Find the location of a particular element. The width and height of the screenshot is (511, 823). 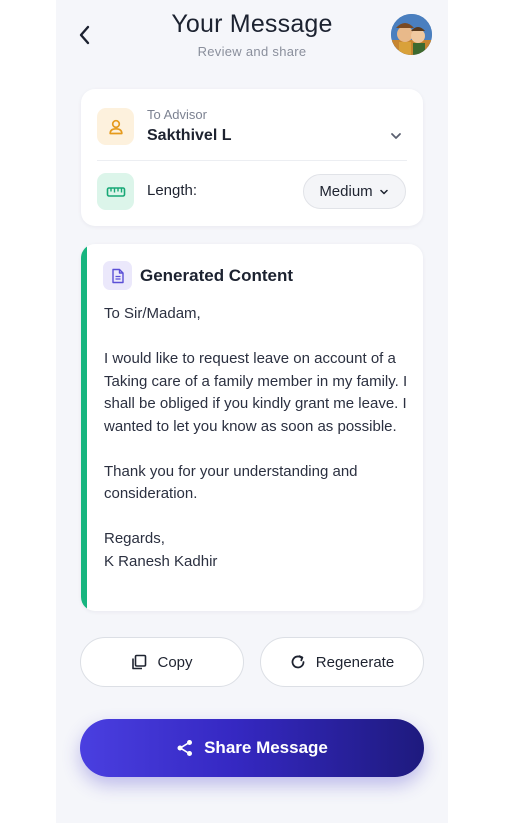

document-icon-tile is located at coordinates (117, 275).